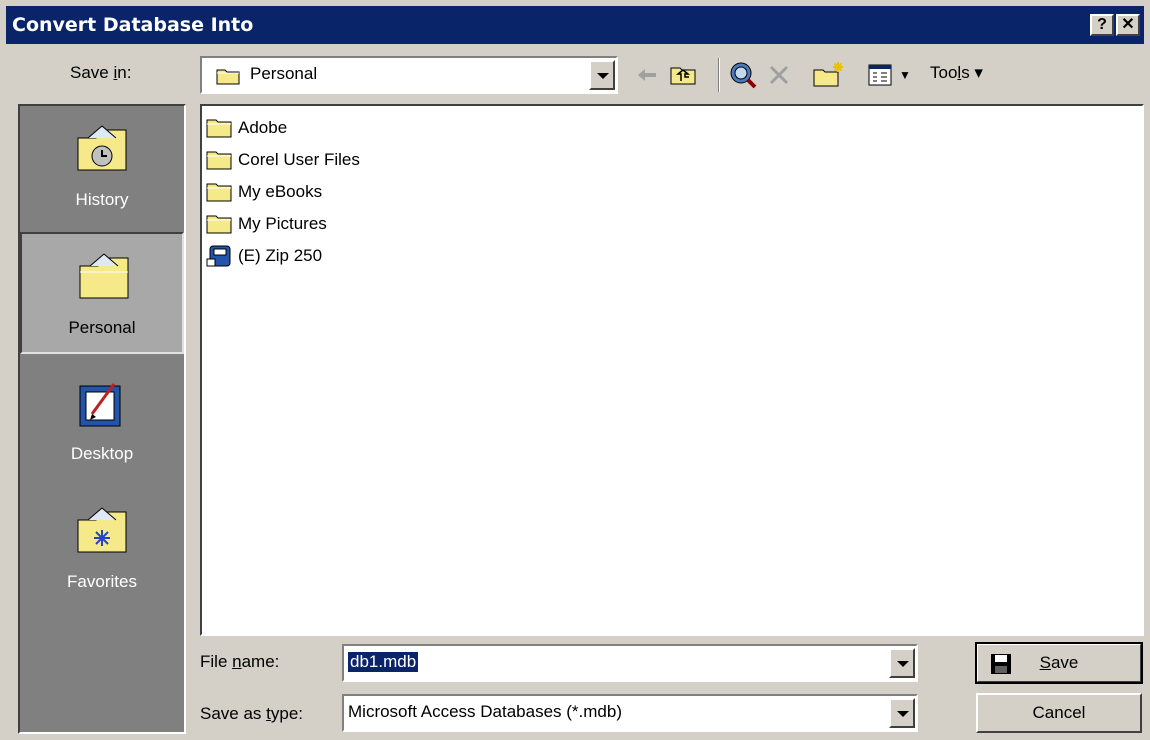  Describe the element at coordinates (719, 75) in the screenshot. I see `toolbar-separator` at that location.